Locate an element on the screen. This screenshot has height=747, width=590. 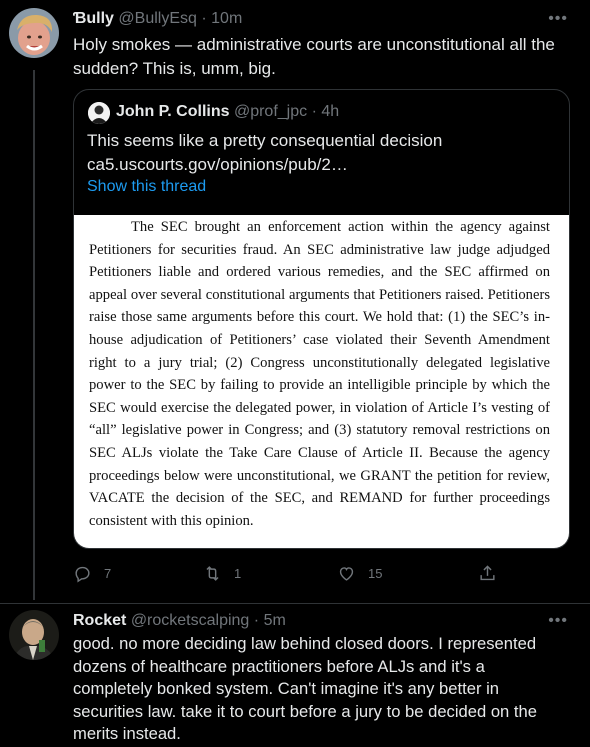
thread-line is located at coordinates (34, 335).